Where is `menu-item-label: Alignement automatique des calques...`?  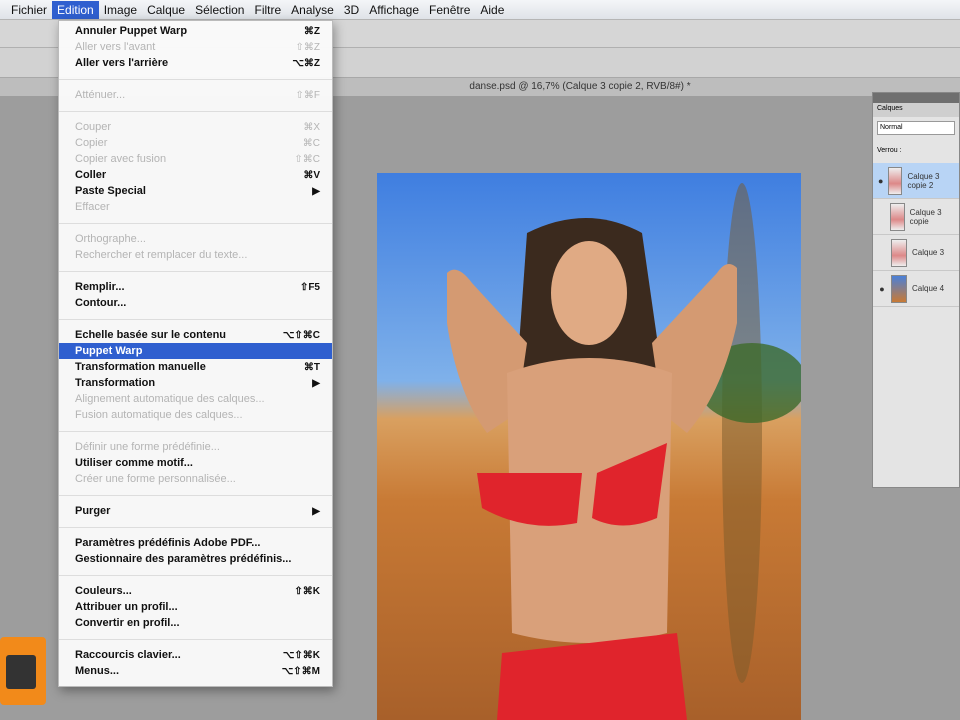 menu-item-label: Alignement automatique des calques... is located at coordinates (170, 399).